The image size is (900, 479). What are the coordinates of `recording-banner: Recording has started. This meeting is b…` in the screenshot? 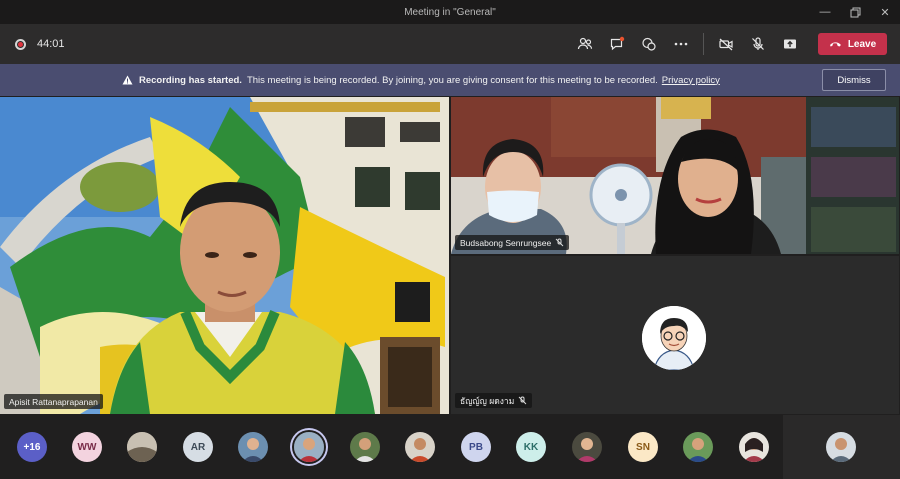 It's located at (450, 80).